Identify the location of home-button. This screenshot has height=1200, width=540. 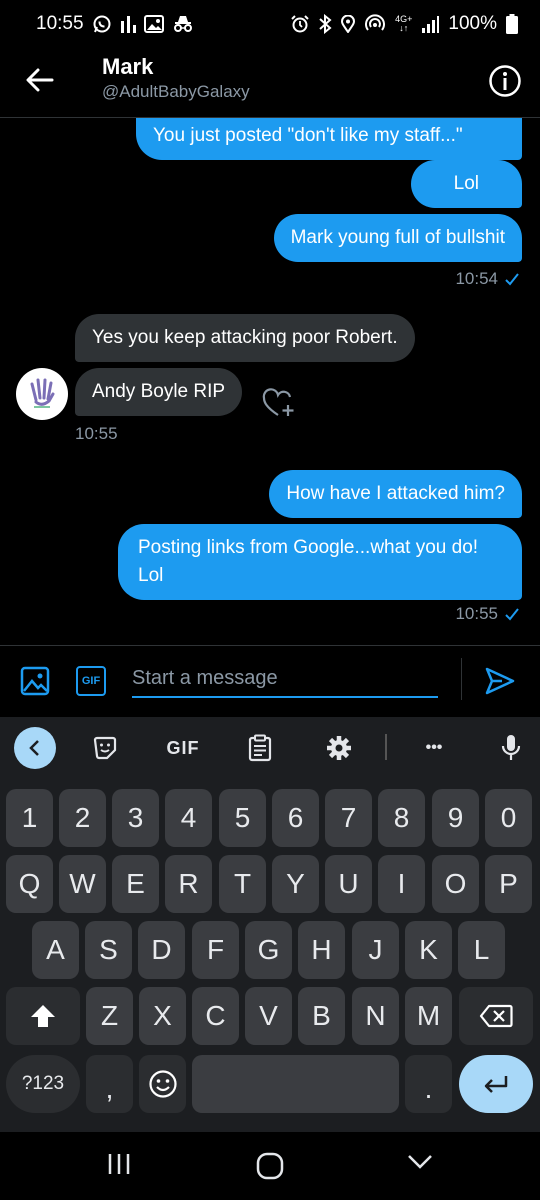
(270, 1166).